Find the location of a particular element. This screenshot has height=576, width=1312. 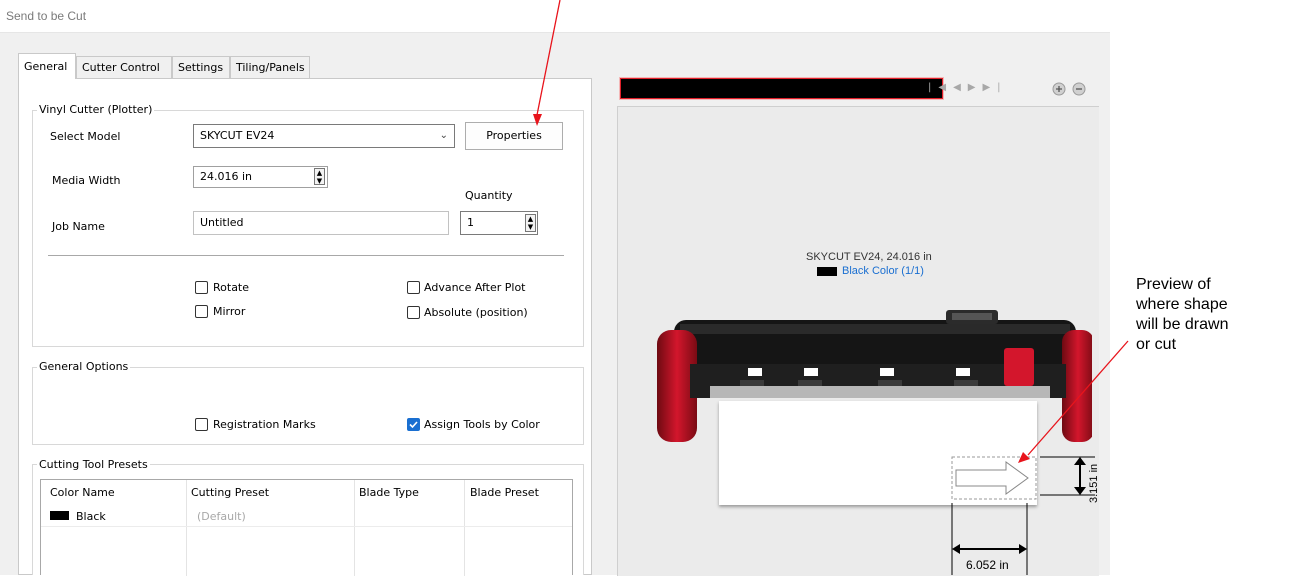

general-options-group is located at coordinates (308, 406).